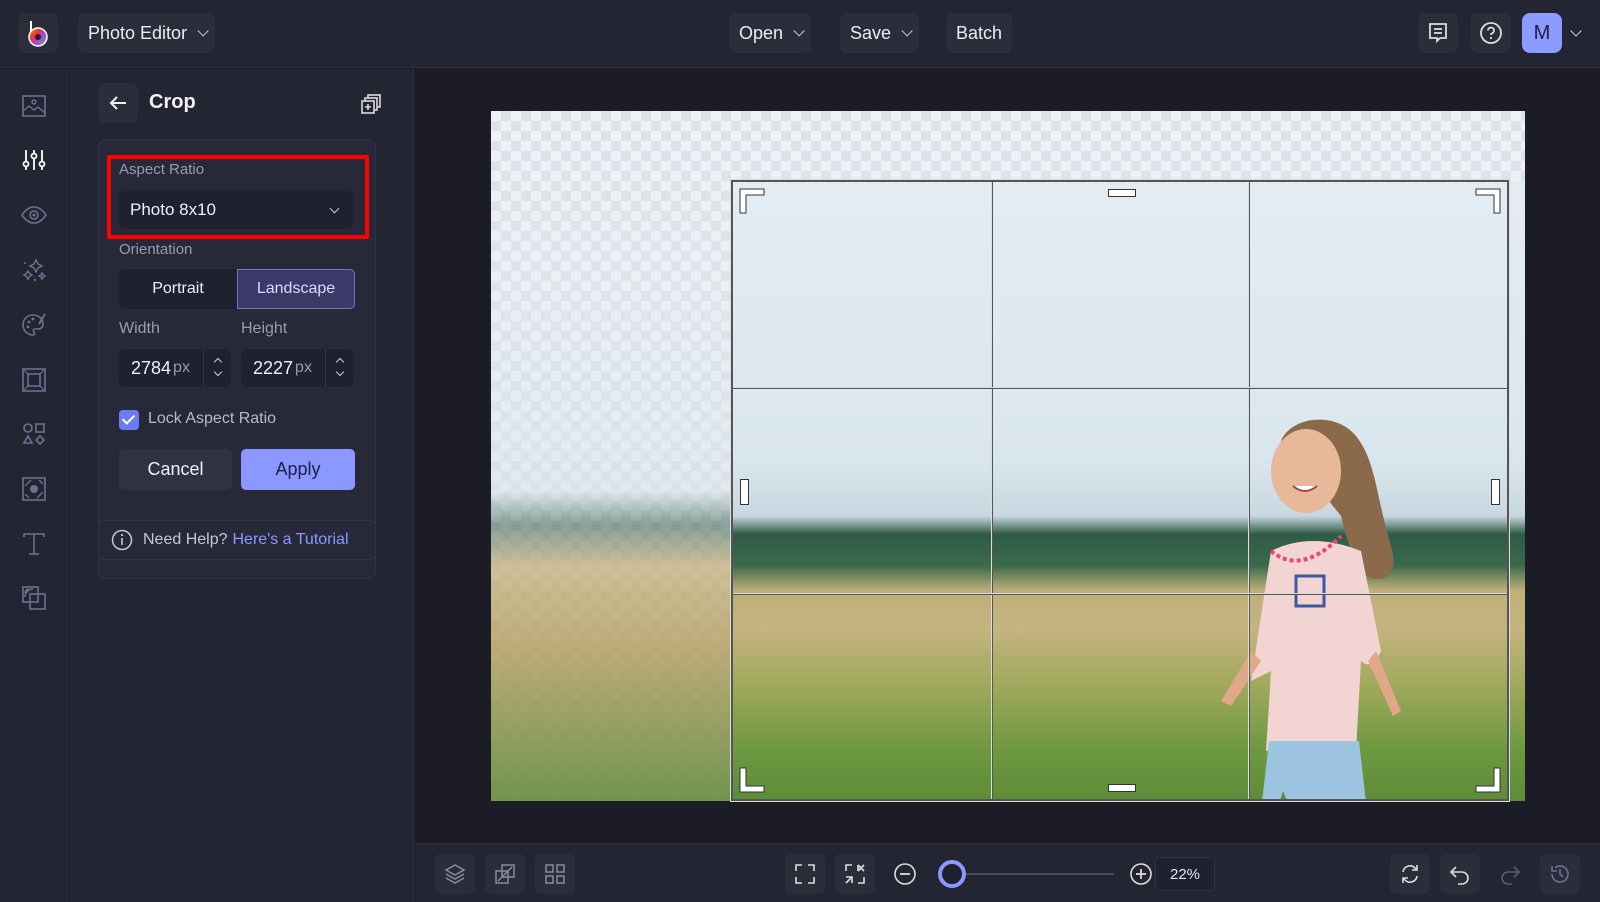 The image size is (1600, 902). I want to click on height-stepper, so click(339, 368).